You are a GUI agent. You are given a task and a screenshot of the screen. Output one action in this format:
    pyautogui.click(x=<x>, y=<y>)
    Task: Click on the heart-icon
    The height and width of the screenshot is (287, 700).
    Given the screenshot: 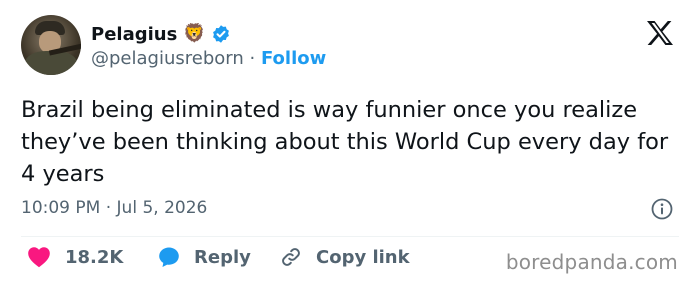 What is the action you would take?
    pyautogui.click(x=39, y=257)
    